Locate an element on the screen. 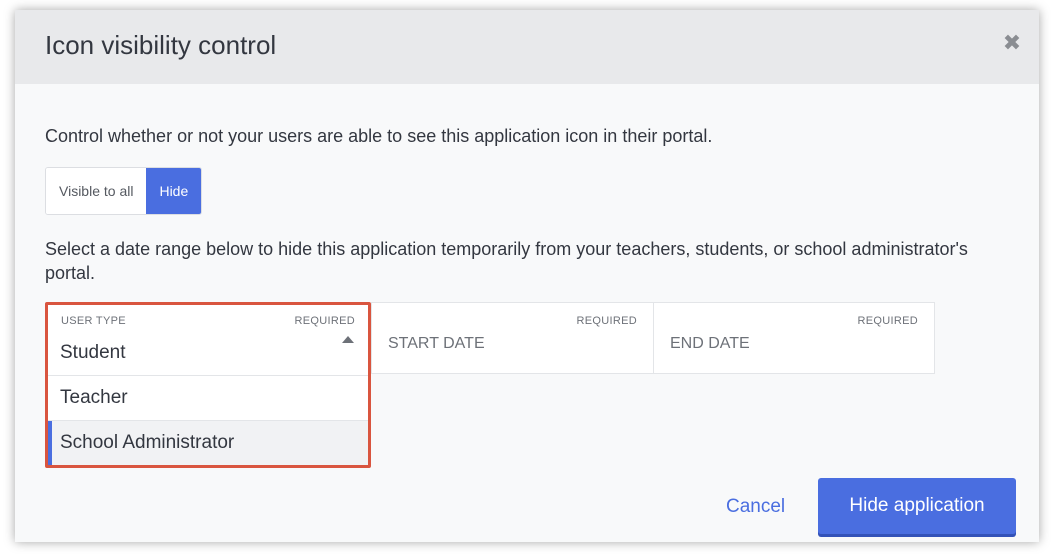 Image resolution: width=1054 pixels, height=558 pixels. hide-toggle-button: Hide is located at coordinates (174, 191).